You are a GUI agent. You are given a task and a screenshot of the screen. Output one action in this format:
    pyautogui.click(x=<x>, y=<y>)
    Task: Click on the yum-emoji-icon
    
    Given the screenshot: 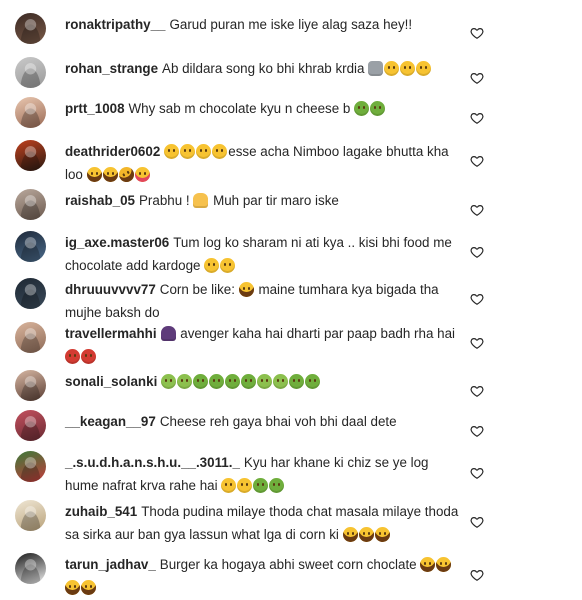 What is the action you would take?
    pyautogui.click(x=142, y=174)
    